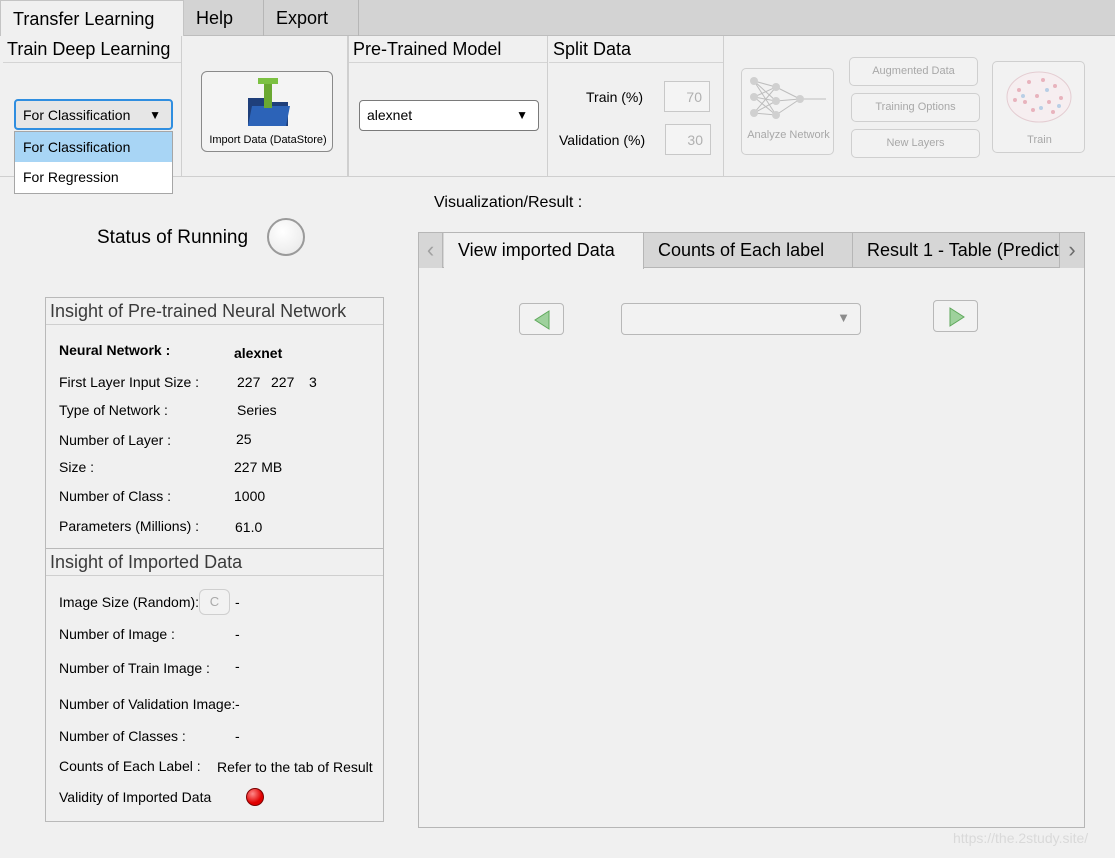  I want to click on augmented-data-button: Augmented Data, so click(913, 71).